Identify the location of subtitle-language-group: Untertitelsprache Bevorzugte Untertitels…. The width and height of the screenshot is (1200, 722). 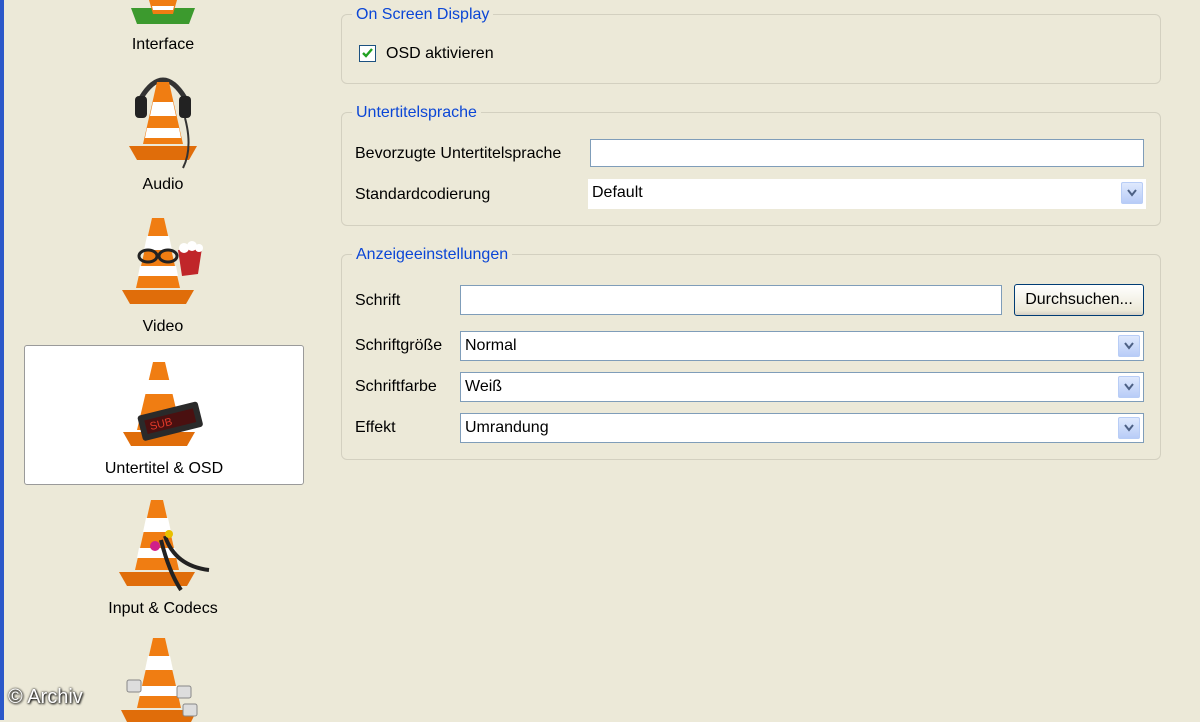
(751, 164).